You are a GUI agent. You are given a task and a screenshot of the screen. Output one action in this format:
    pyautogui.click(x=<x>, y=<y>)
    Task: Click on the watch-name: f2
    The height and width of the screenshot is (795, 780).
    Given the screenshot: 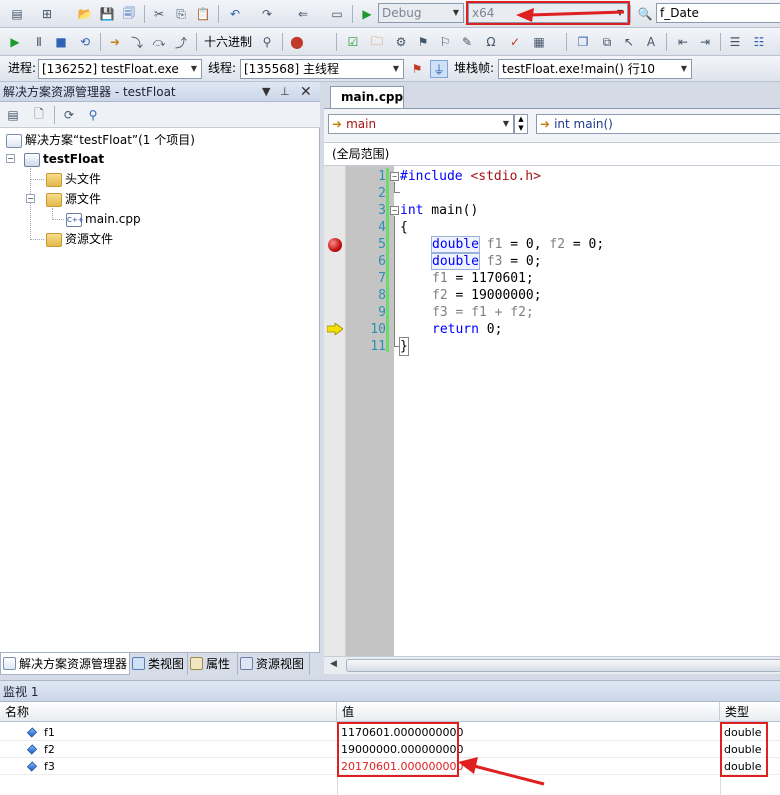 What is the action you would take?
    pyautogui.click(x=49, y=749)
    